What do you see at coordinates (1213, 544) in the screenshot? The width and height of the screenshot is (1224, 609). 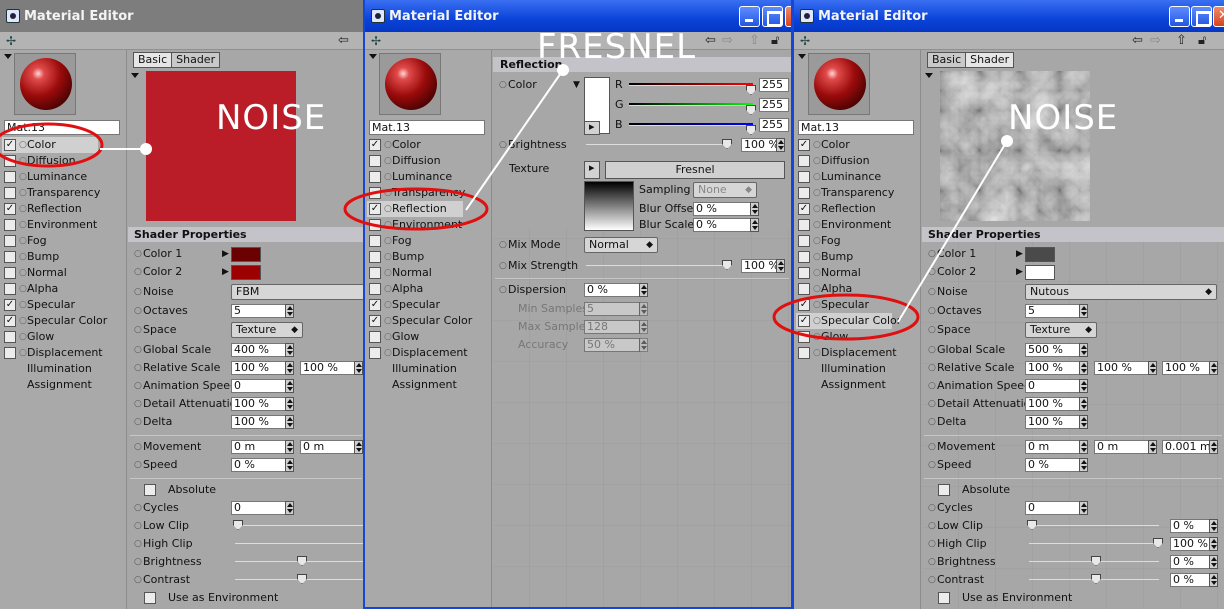 I see `high-clip-spinner` at bounding box center [1213, 544].